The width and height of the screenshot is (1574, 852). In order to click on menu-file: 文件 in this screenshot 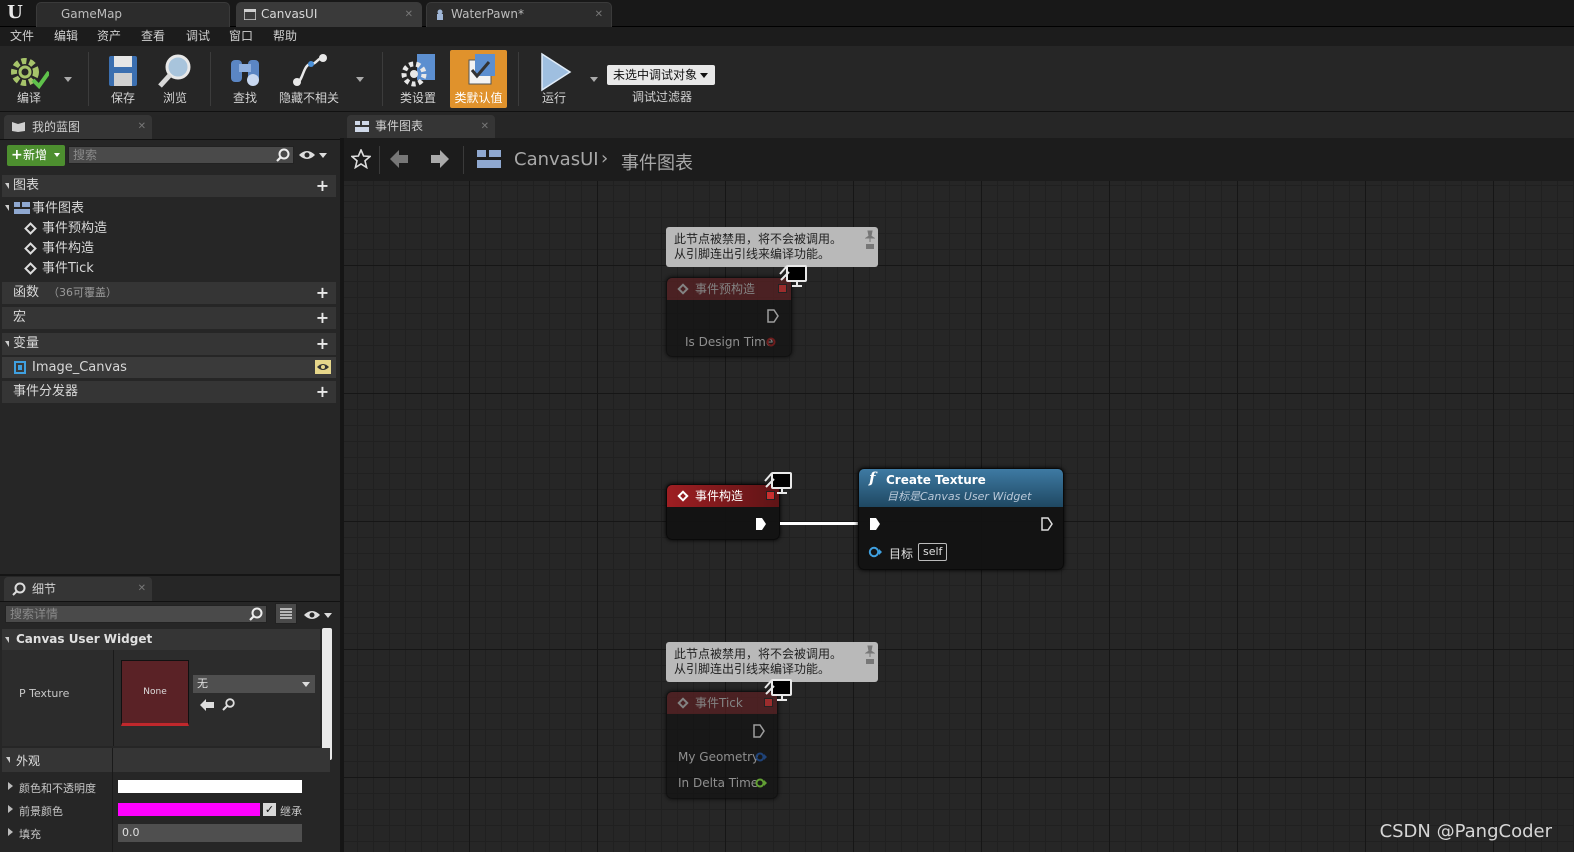, I will do `click(22, 36)`.